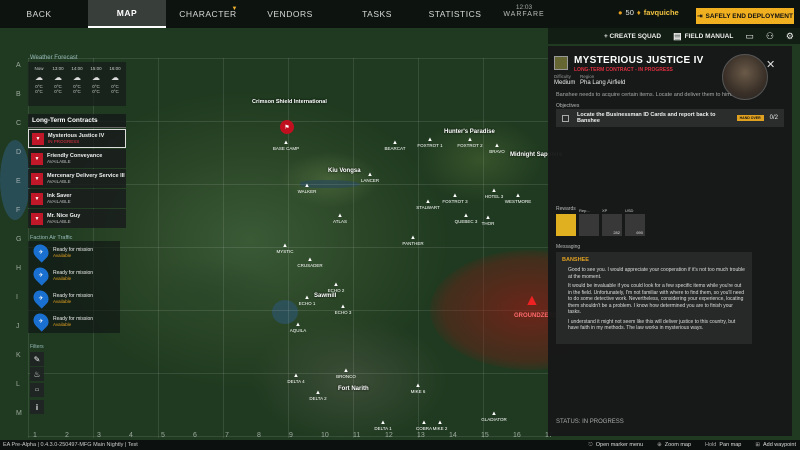 Image resolution: width=800 pixels, height=450 pixels. I want to click on contracts-header: Long-Term Contracts, so click(77, 121).